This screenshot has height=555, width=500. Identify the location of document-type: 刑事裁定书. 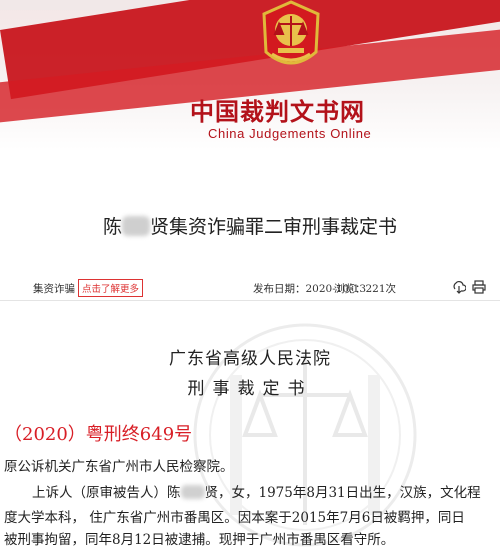
(250, 389).